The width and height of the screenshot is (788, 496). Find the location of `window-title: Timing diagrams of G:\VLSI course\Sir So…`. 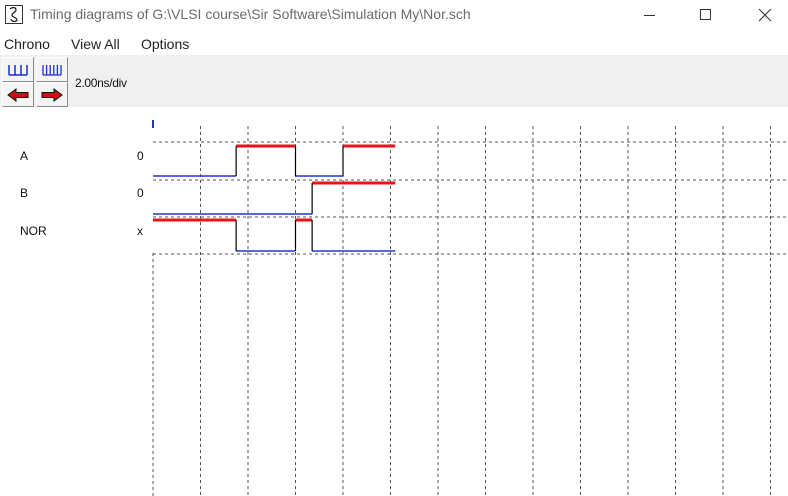

window-title: Timing diagrams of G:\VLSI course\Sir So… is located at coordinates (250, 14).